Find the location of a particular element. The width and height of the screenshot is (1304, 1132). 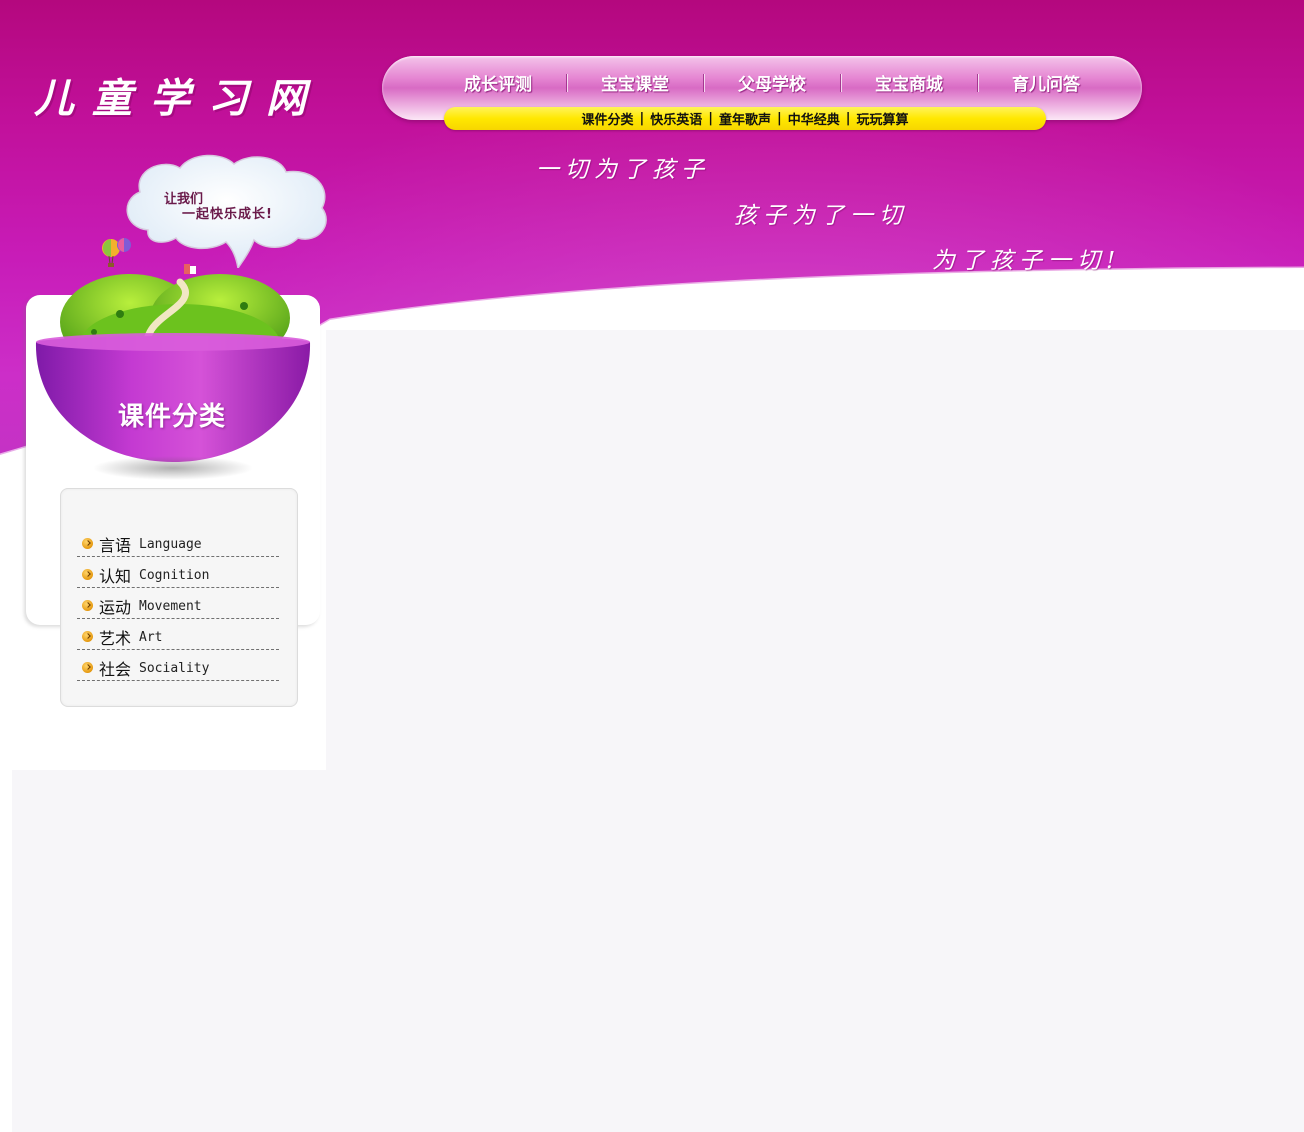

category-item-en: Art is located at coordinates (151, 637).